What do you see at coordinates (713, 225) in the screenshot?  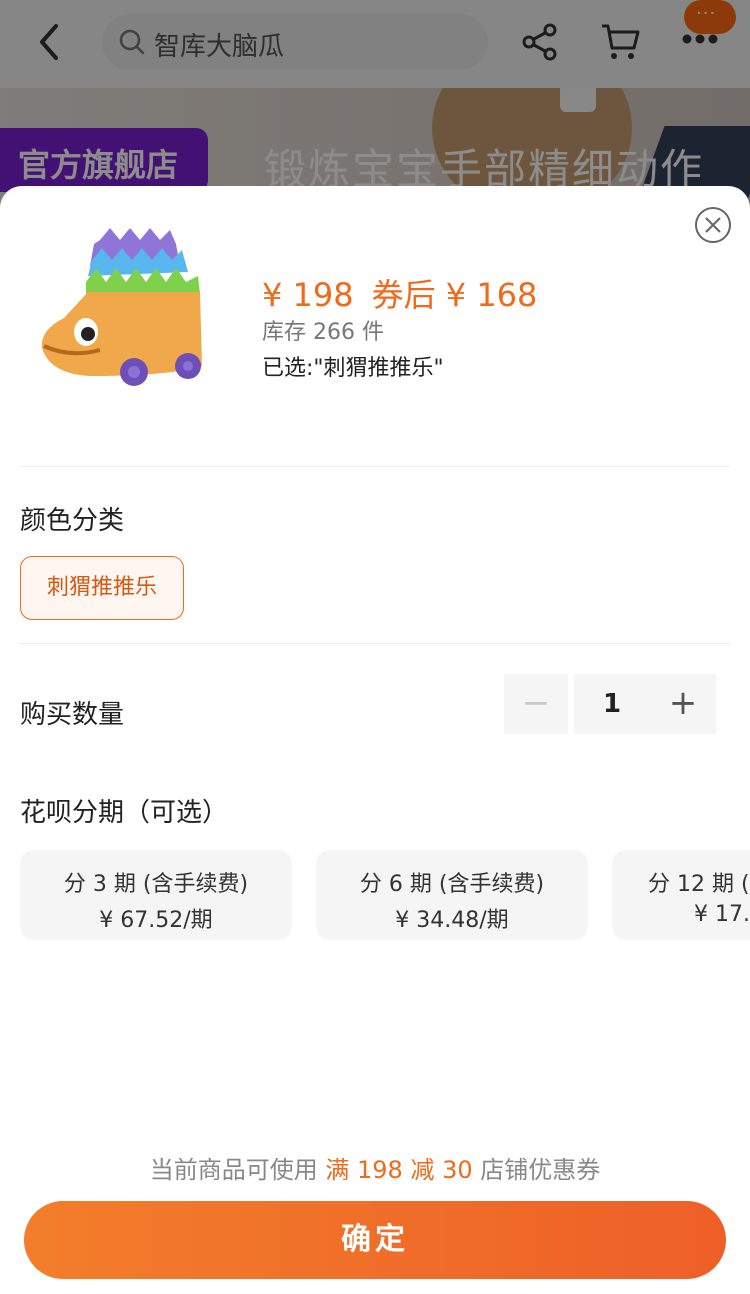 I see `close-icon` at bounding box center [713, 225].